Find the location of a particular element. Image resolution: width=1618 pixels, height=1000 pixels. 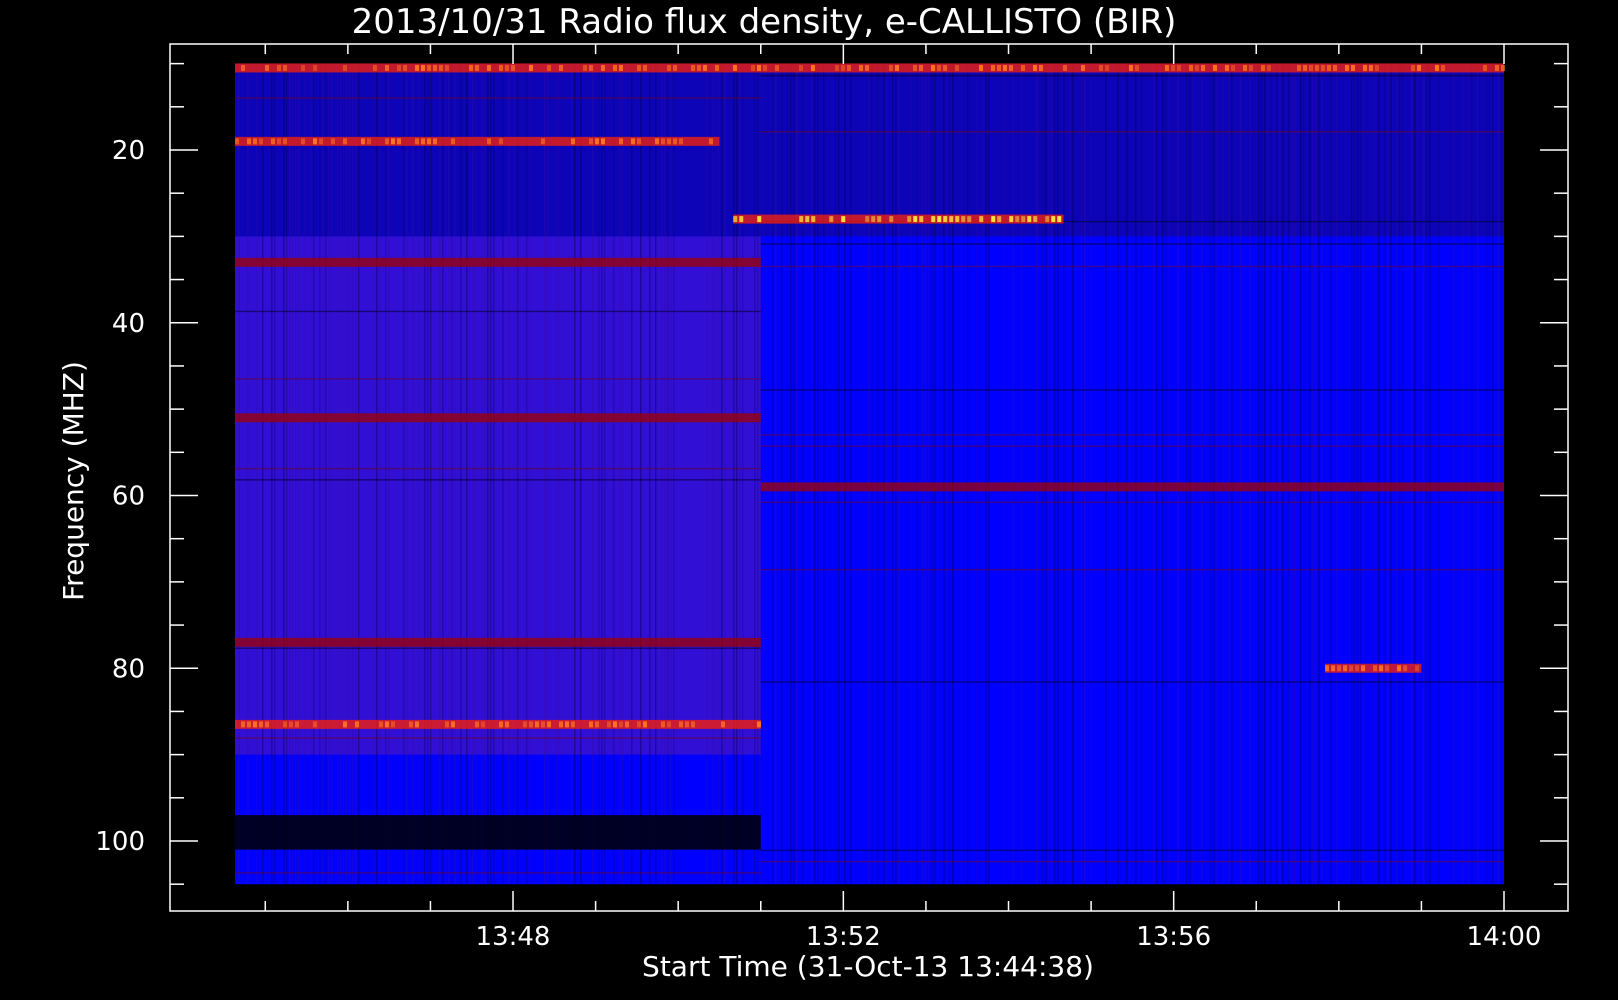

spectrogram-band-low is located at coordinates (498, 832).